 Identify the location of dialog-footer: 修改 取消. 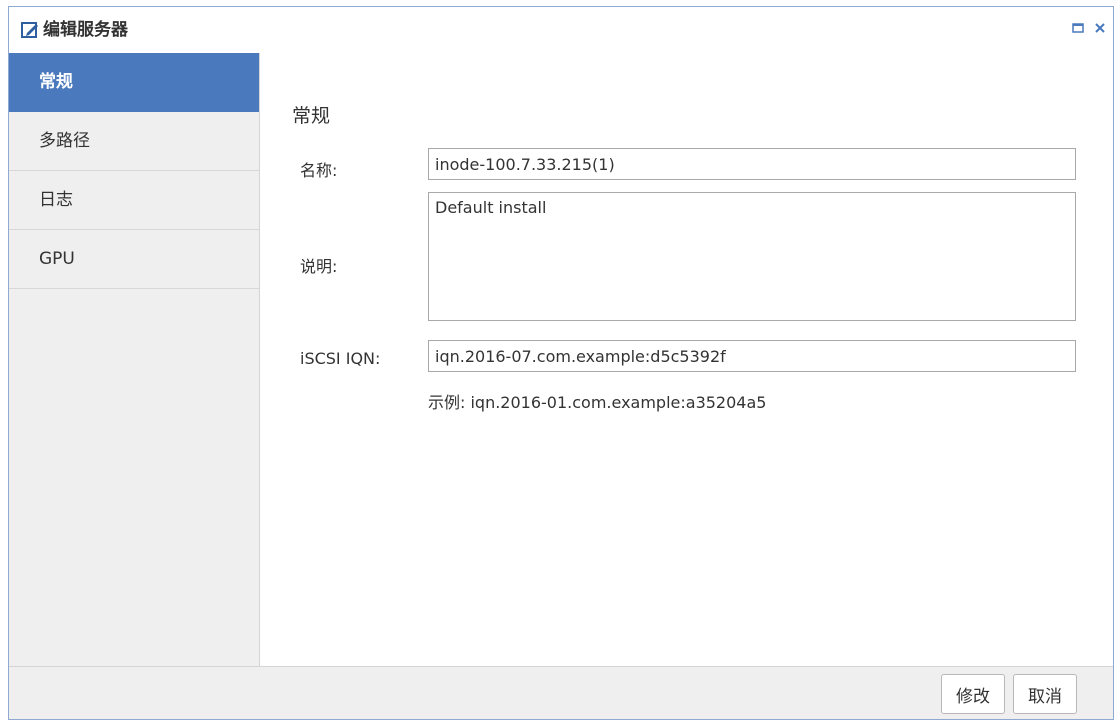
(561, 692).